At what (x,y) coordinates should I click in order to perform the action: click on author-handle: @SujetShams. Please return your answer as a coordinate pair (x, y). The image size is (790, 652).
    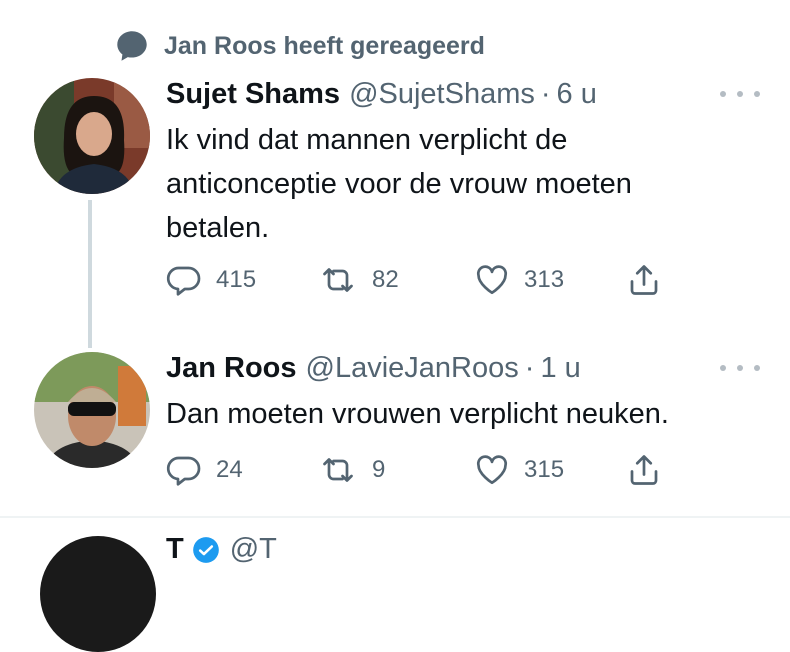
    Looking at the image, I should click on (442, 94).